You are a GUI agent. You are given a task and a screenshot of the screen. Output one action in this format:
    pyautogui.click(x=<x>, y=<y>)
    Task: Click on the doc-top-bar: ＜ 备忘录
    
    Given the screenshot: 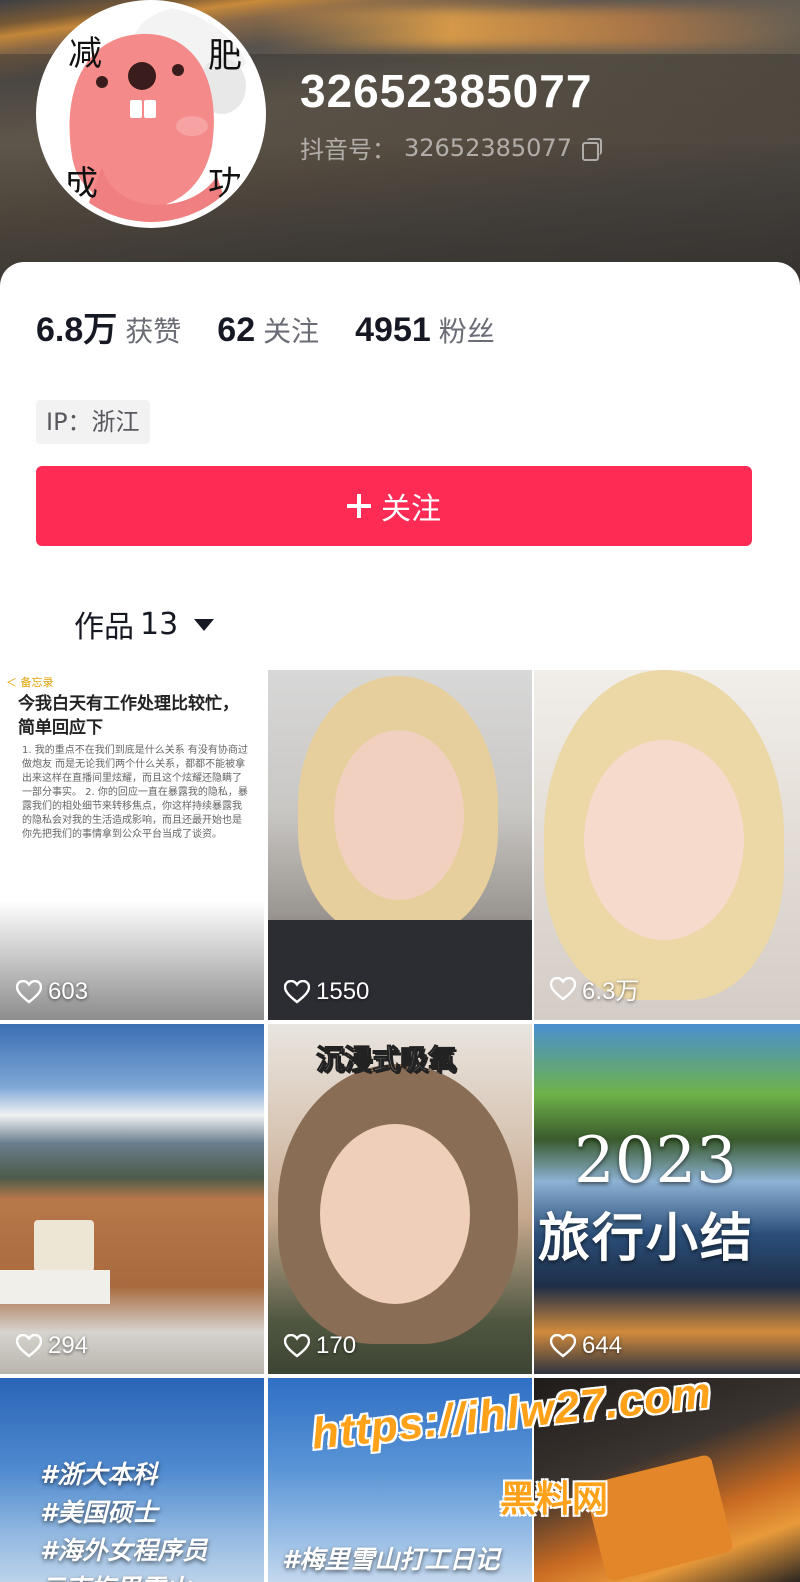 What is the action you would take?
    pyautogui.click(x=30, y=682)
    